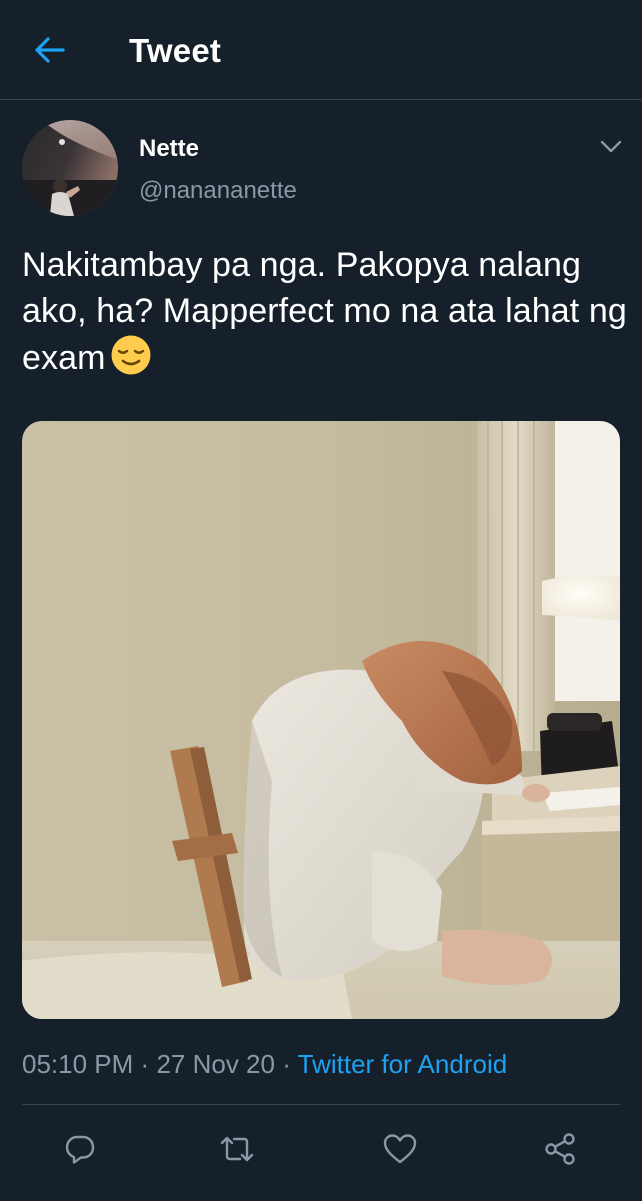  I want to click on retweet-icon, so click(237, 1149).